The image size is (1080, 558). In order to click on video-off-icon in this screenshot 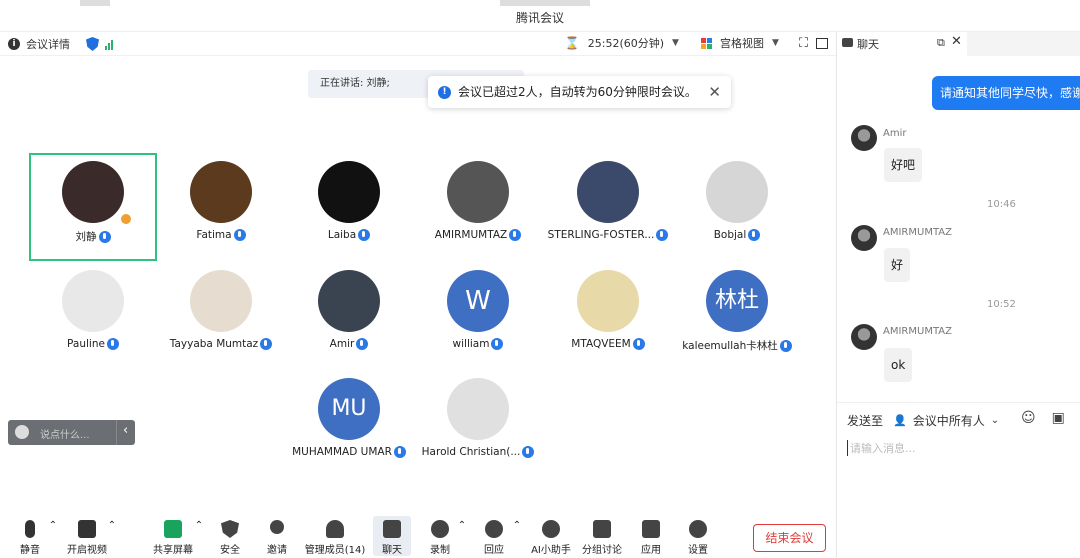, I will do `click(87, 529)`.